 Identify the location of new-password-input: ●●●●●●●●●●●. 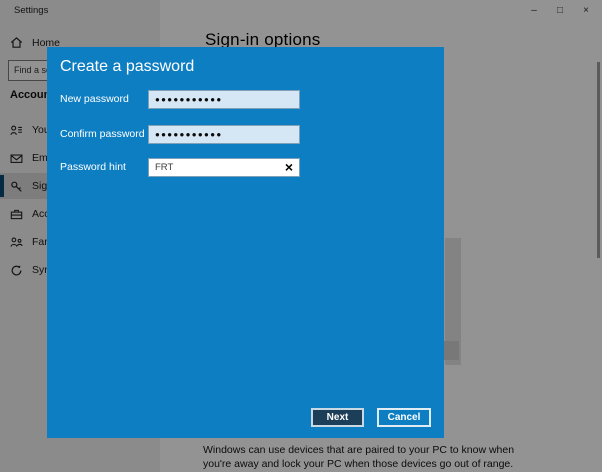
(224, 99).